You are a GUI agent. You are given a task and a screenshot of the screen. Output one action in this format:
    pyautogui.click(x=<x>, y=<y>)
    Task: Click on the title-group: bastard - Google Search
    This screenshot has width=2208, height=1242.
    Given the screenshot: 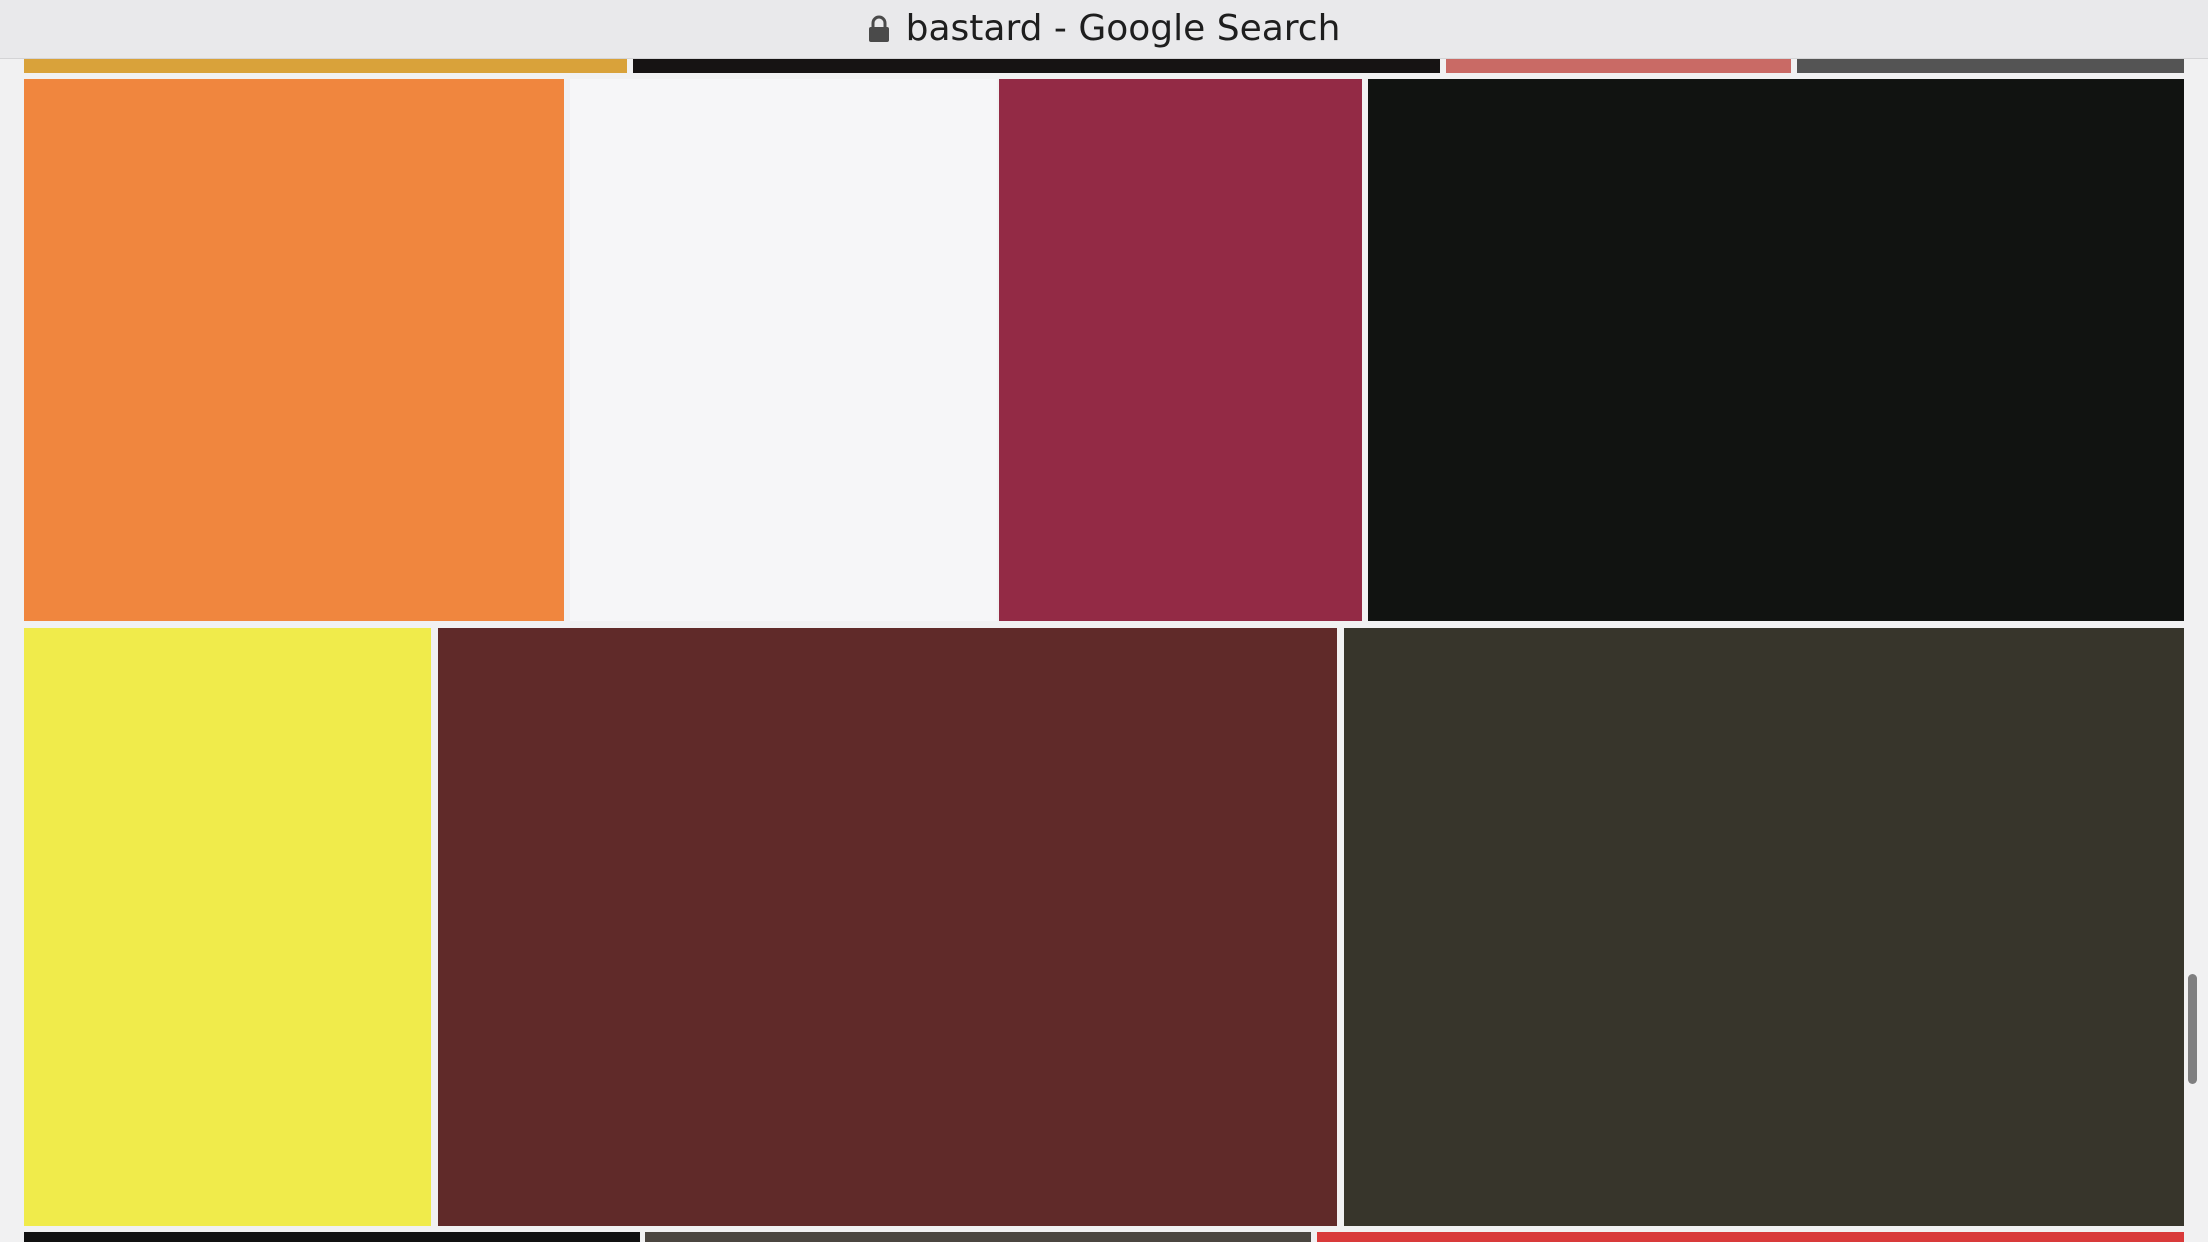 What is the action you would take?
    pyautogui.click(x=1104, y=28)
    